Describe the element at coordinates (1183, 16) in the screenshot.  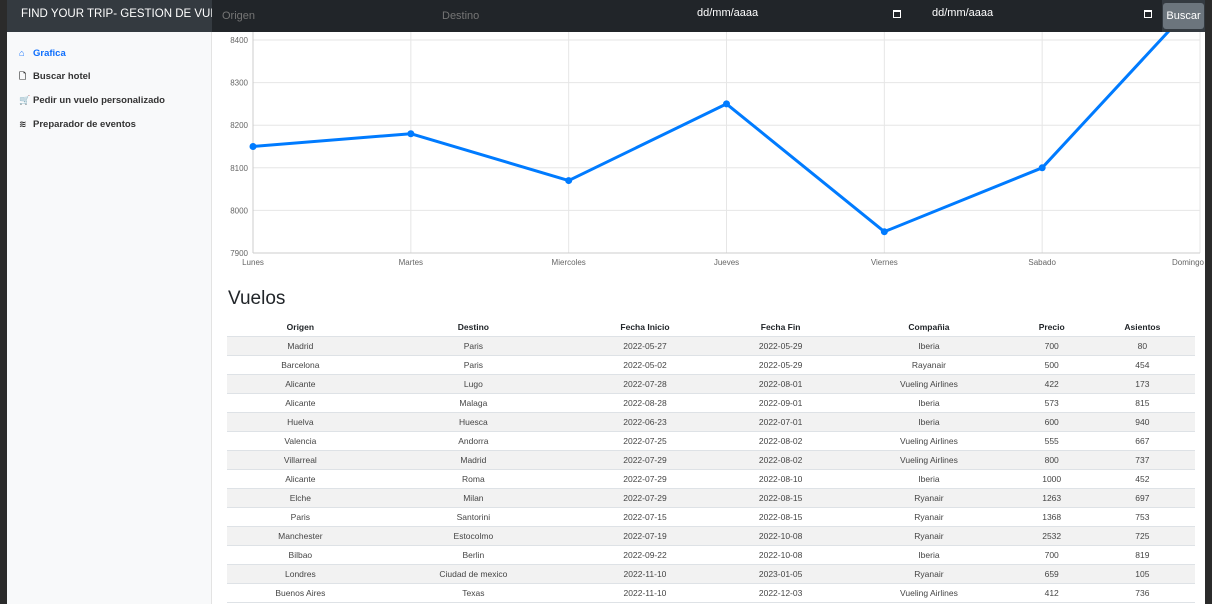
I see `search-button: Buscar` at that location.